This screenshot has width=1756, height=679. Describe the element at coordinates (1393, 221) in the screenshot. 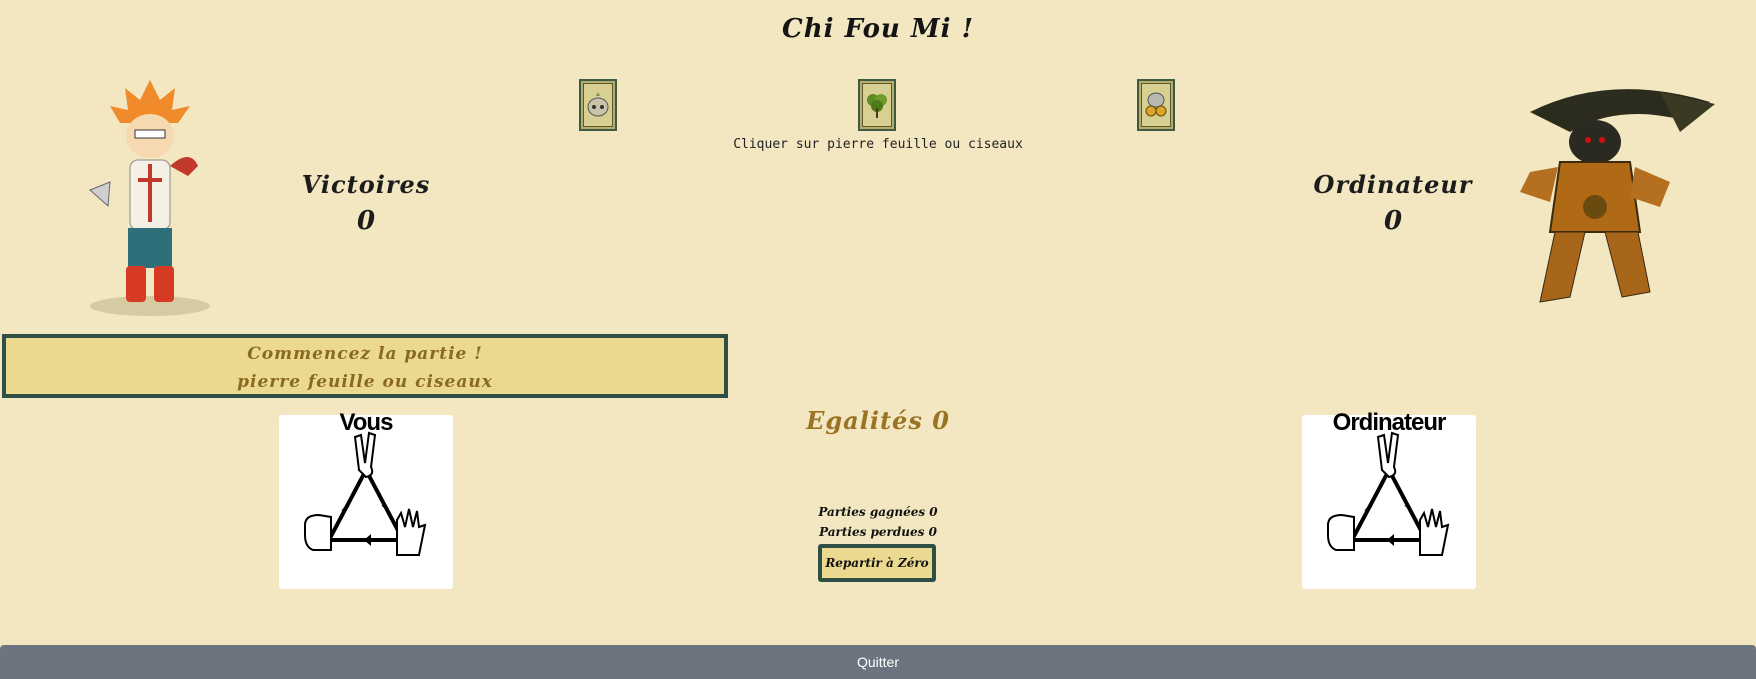

I see `computer-score-value: 0` at that location.